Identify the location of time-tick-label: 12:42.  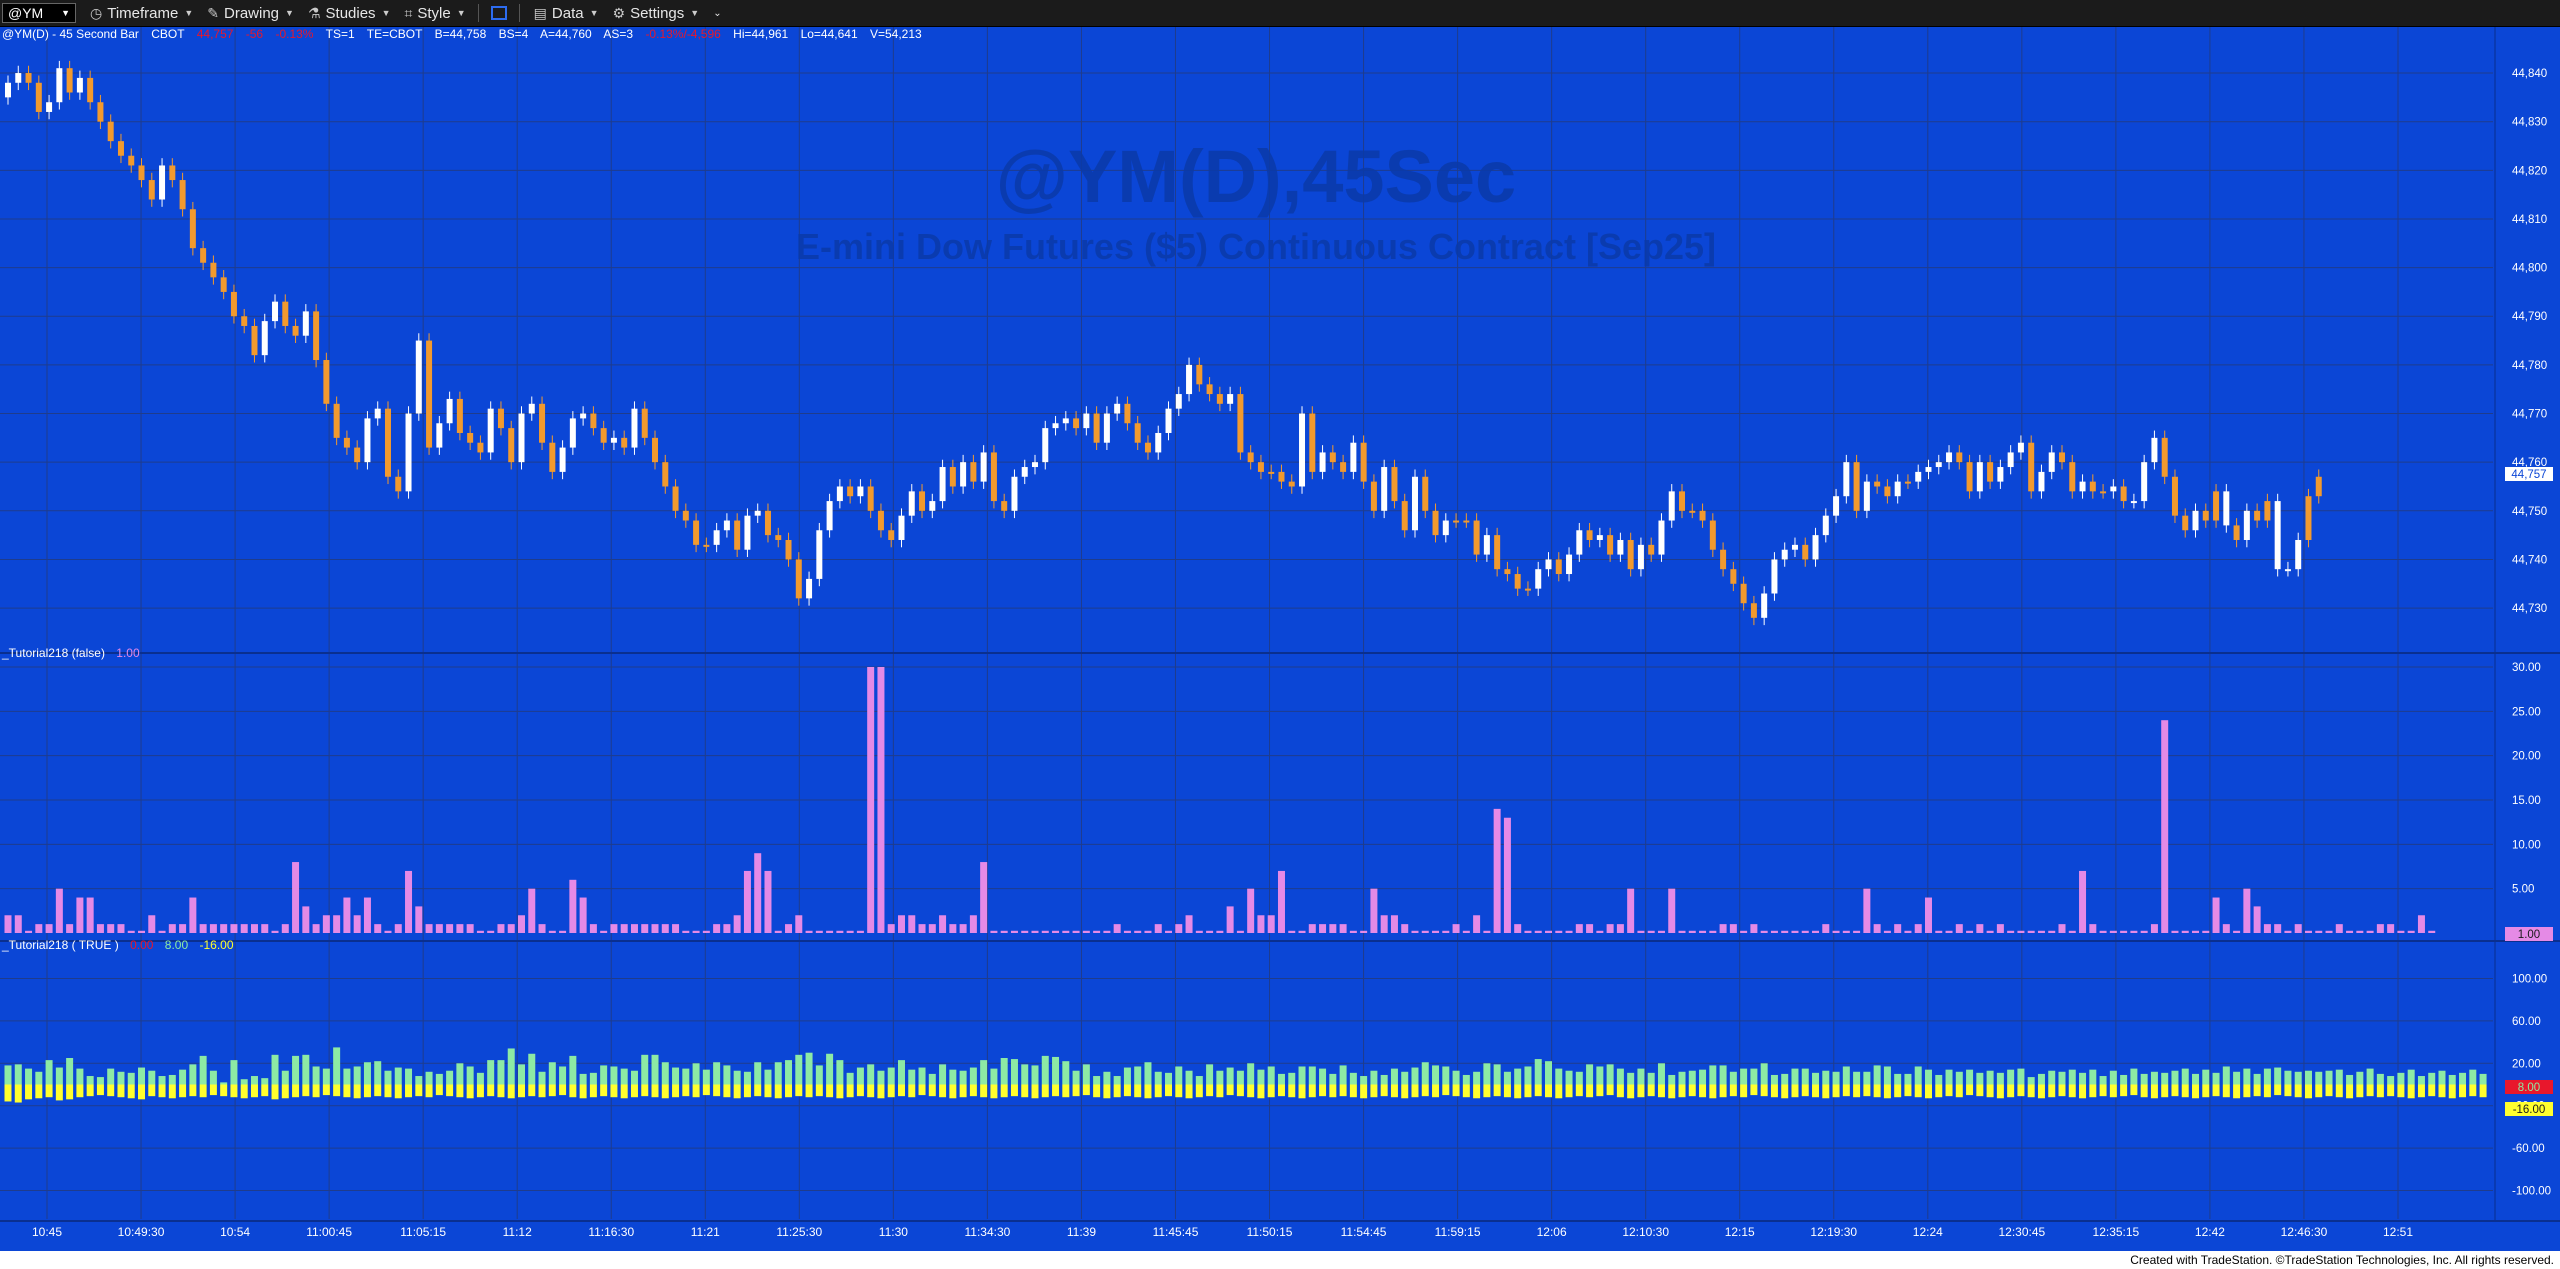
(2210, 1232).